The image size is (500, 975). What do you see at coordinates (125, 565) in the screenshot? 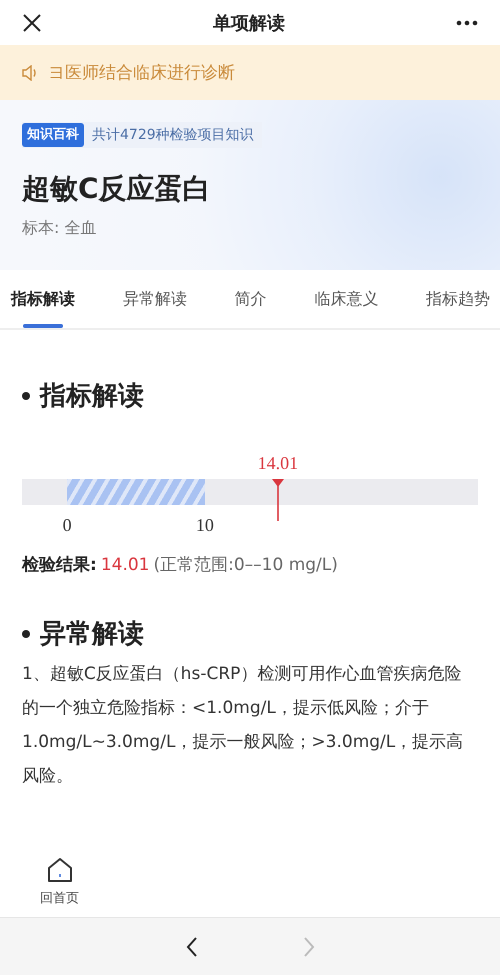
I see `result-value: 14.01` at bounding box center [125, 565].